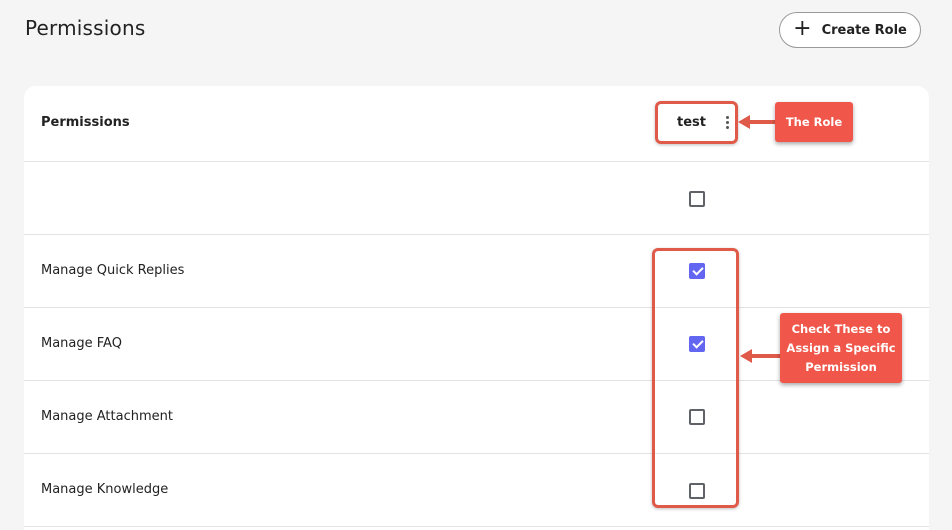 The width and height of the screenshot is (952, 530). Describe the element at coordinates (814, 122) in the screenshot. I see `role-callout: The Role` at that location.